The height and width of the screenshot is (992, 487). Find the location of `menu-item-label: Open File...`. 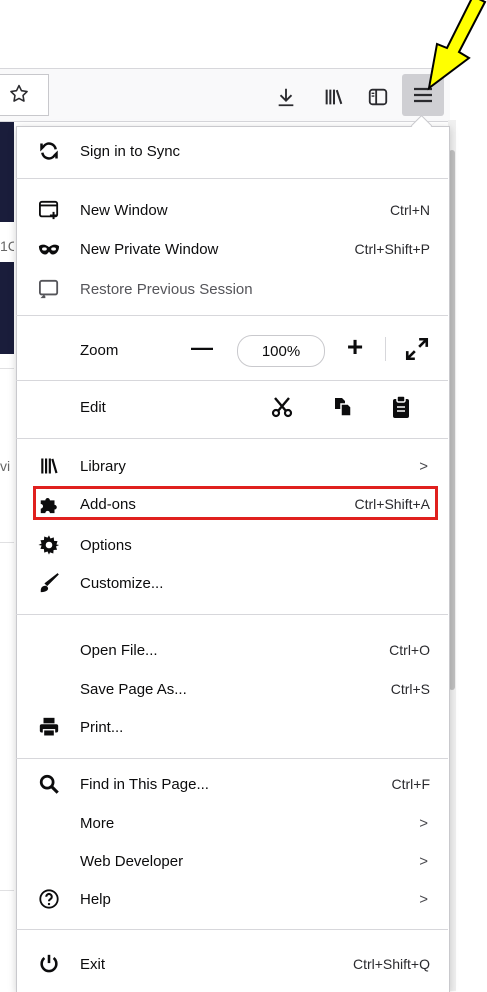

menu-item-label: Open File... is located at coordinates (119, 650).